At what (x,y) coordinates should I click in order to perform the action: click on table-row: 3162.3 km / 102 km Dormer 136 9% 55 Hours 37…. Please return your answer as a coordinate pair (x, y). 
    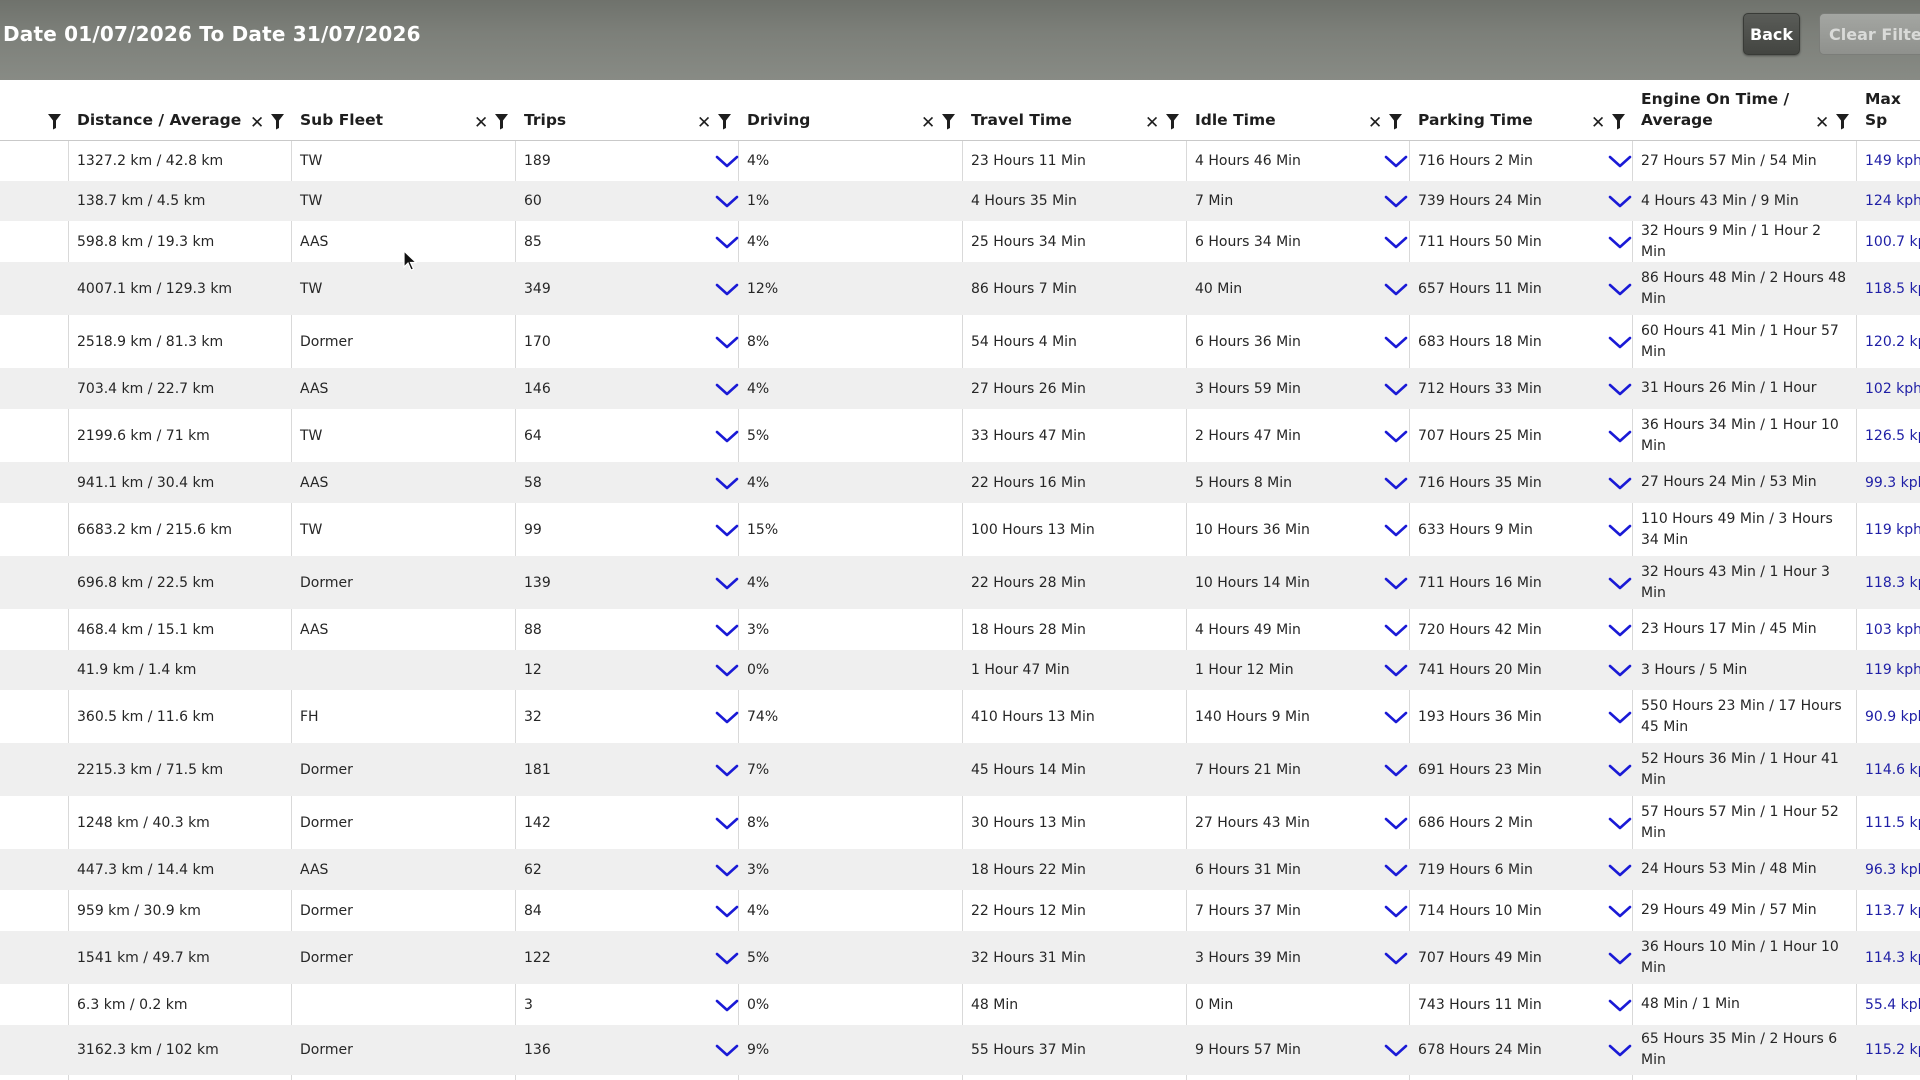
    Looking at the image, I should click on (960, 1050).